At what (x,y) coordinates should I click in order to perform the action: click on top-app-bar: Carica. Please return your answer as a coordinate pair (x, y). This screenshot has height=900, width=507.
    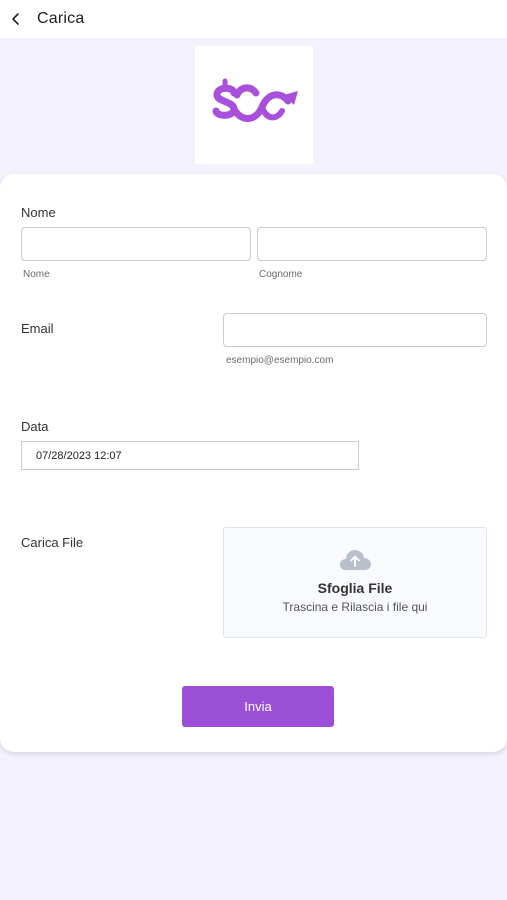
    Looking at the image, I should click on (253, 19).